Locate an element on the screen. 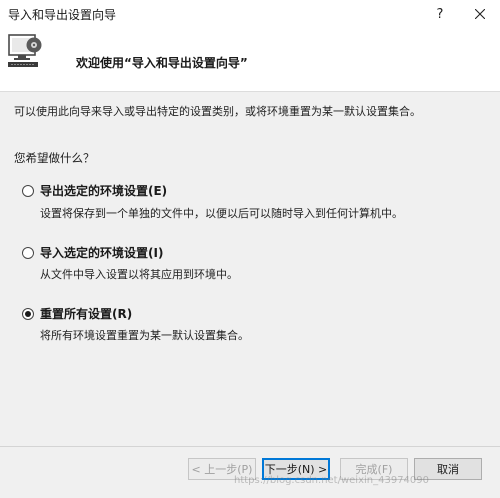  export-radio is located at coordinates (28, 190).